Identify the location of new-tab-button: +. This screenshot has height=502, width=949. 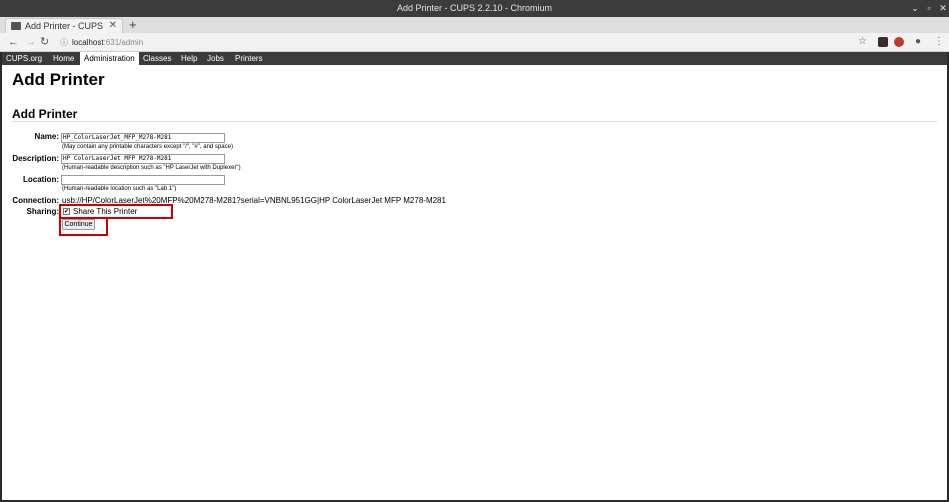
(133, 24).